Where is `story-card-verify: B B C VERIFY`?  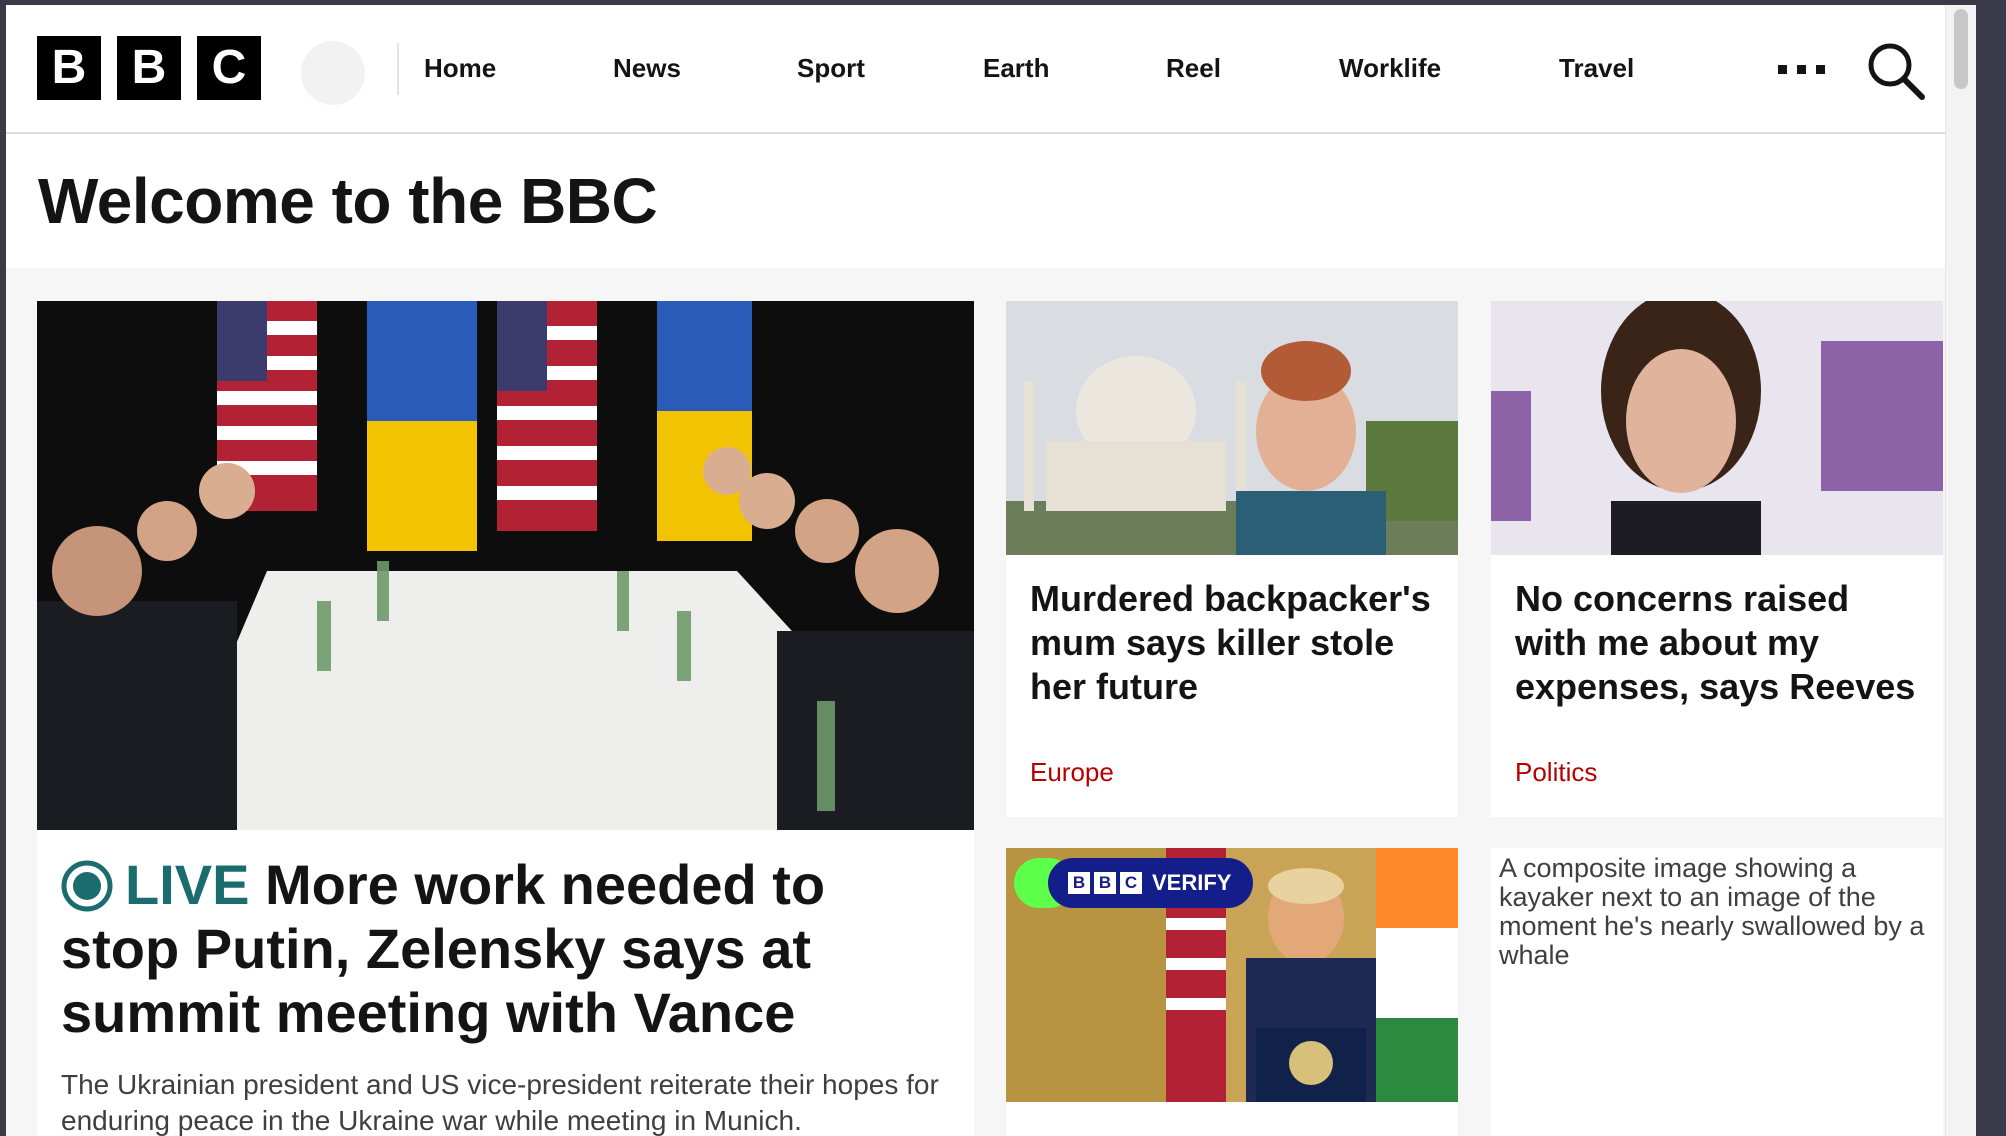 story-card-verify: B B C VERIFY is located at coordinates (1232, 992).